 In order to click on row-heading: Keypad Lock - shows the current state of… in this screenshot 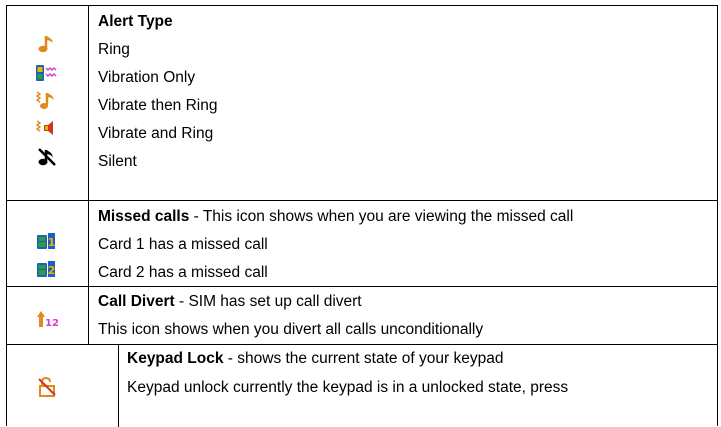, I will do `click(315, 358)`.